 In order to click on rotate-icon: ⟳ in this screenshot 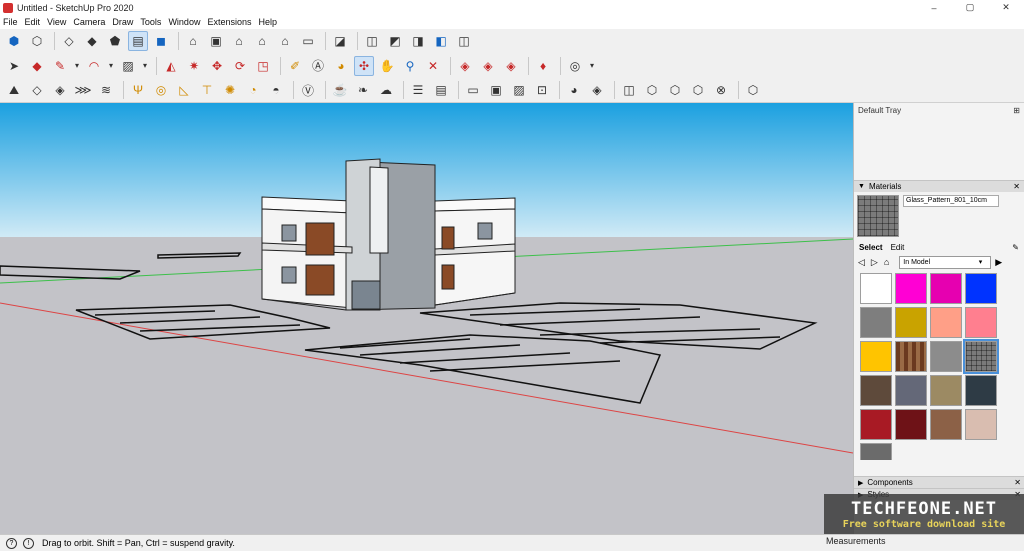, I will do `click(240, 66)`.